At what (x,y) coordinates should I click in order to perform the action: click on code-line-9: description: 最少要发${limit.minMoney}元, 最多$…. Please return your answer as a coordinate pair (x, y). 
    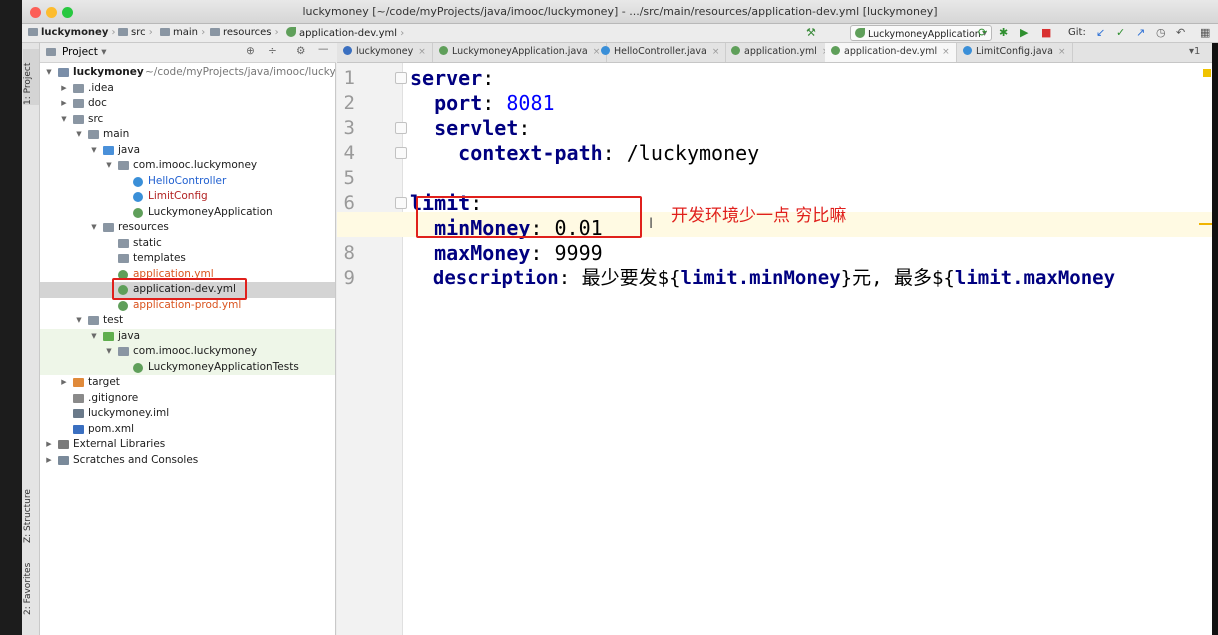
    Looking at the image, I should click on (762, 278).